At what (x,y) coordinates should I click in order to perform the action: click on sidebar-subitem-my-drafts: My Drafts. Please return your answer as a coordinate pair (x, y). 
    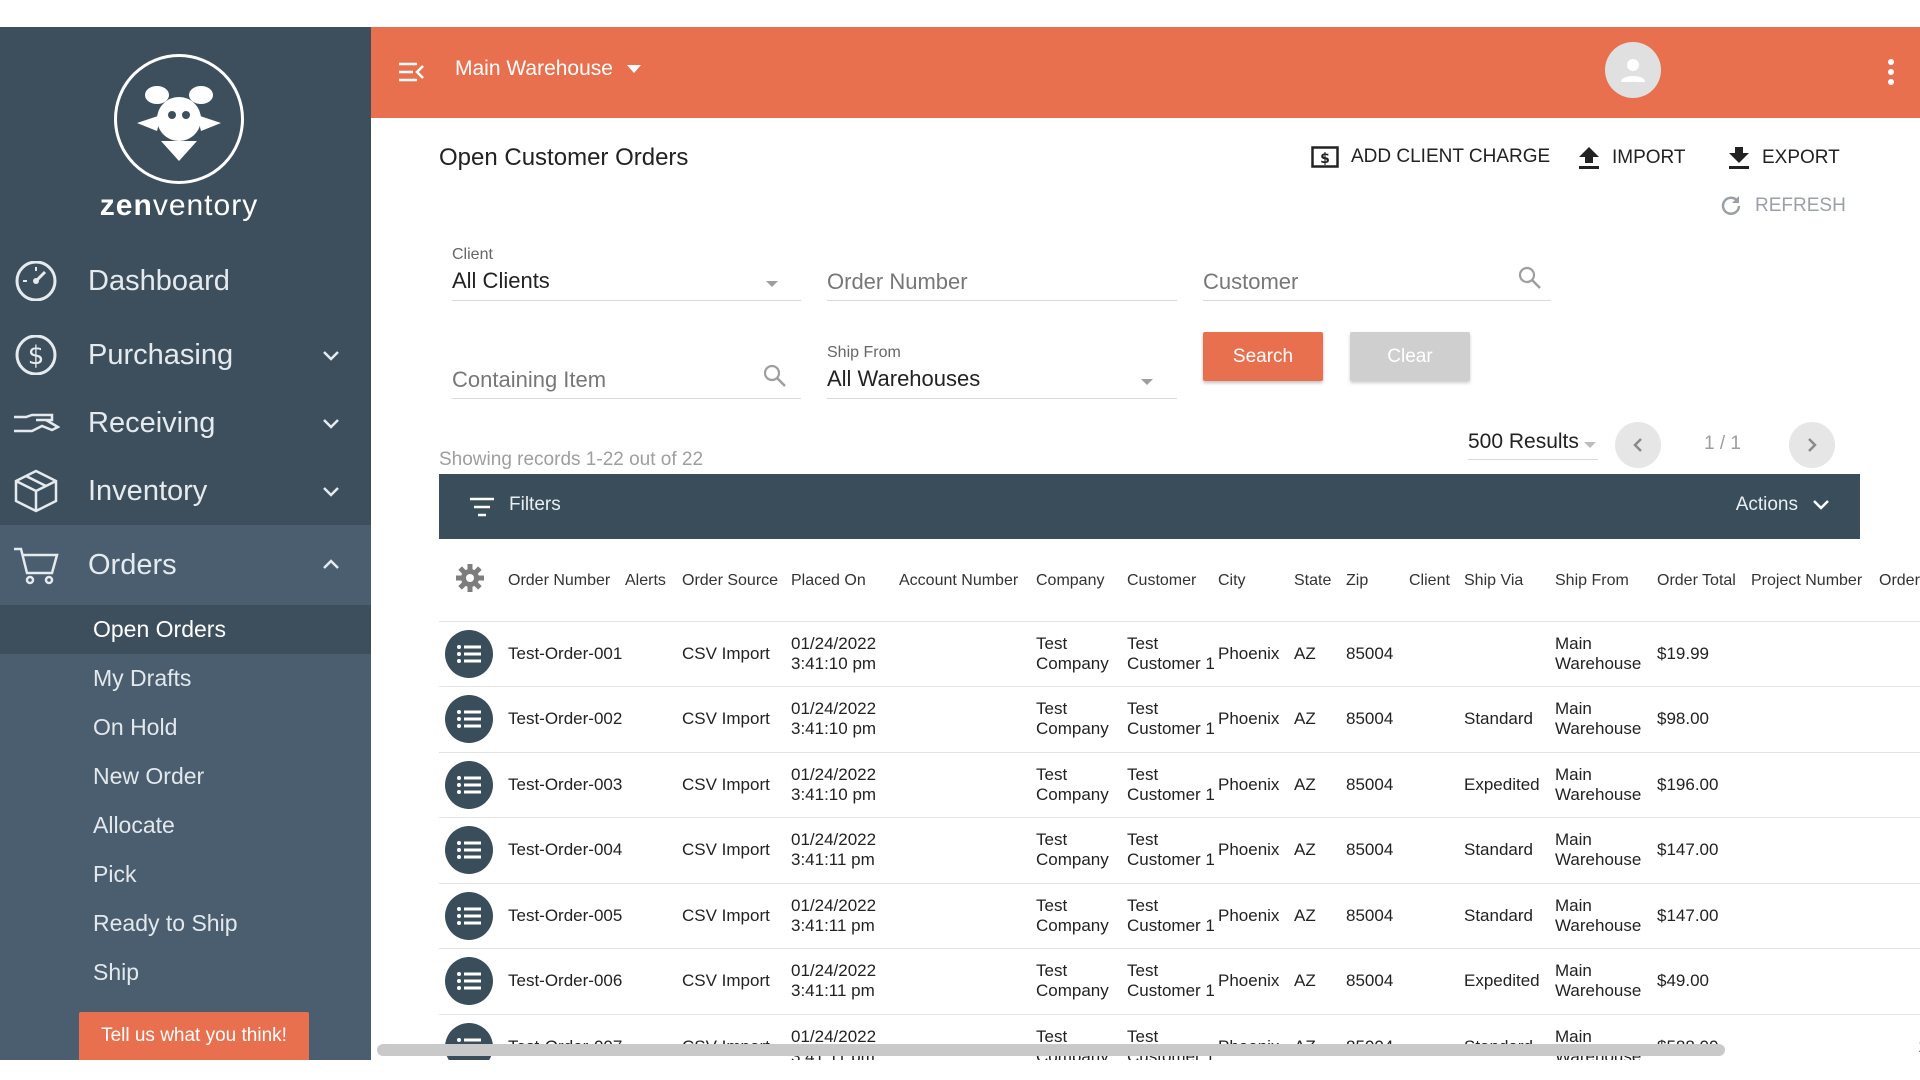
    Looking at the image, I should click on (185, 678).